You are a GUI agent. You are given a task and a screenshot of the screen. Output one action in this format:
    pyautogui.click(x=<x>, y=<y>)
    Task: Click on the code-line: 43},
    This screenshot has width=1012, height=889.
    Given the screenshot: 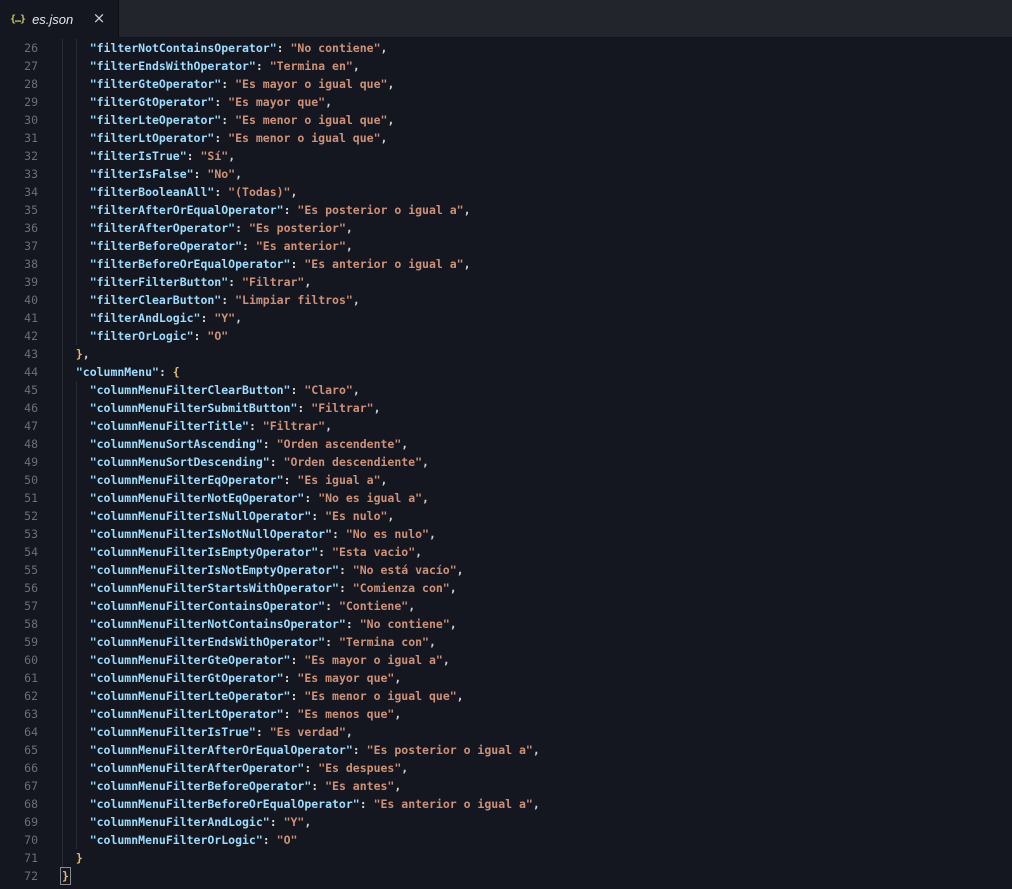 What is the action you would take?
    pyautogui.click(x=506, y=354)
    